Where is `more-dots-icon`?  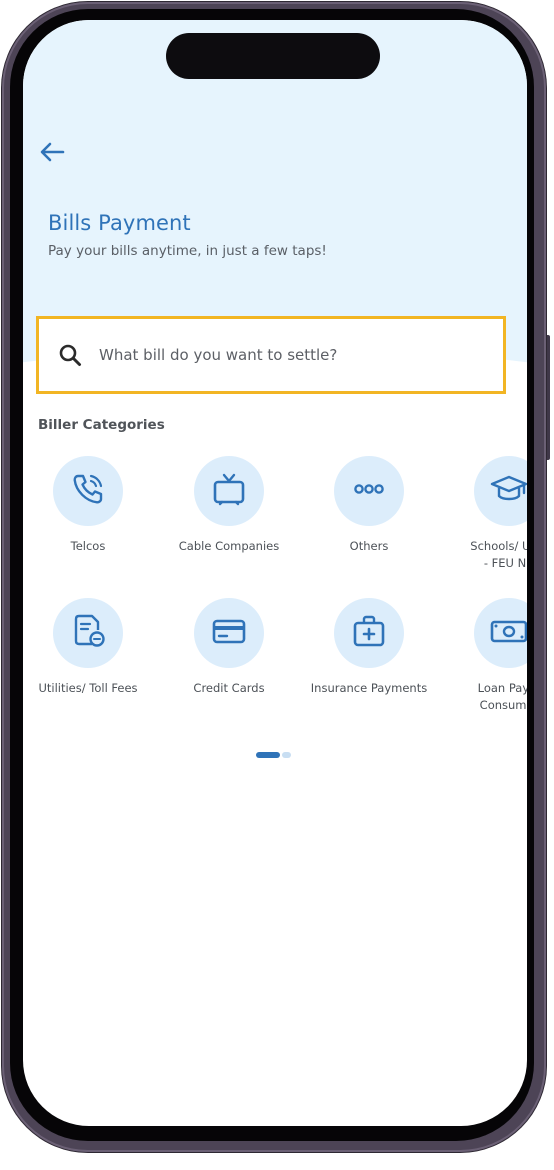 more-dots-icon is located at coordinates (369, 491).